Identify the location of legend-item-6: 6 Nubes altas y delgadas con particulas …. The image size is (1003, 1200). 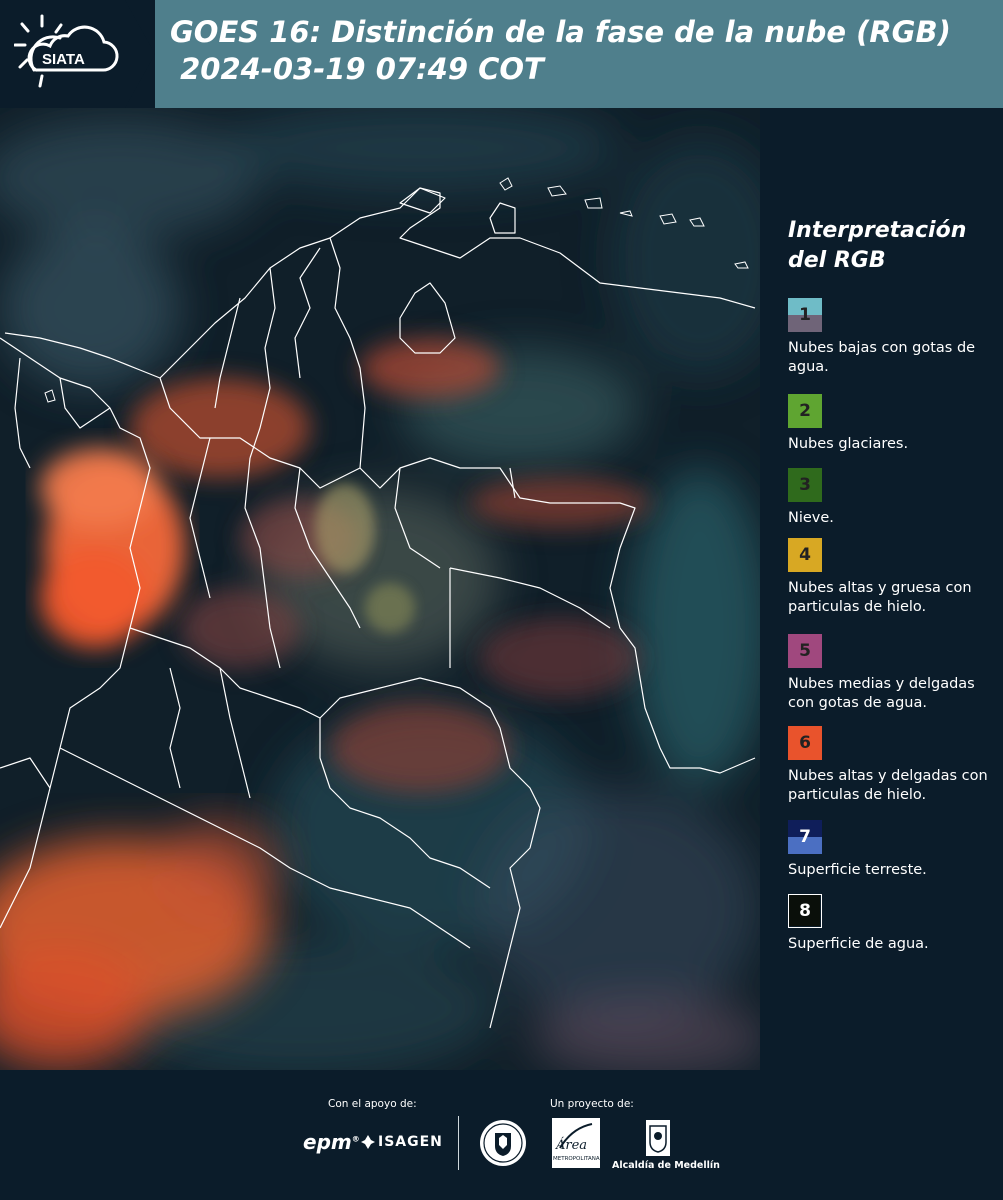
(893, 765).